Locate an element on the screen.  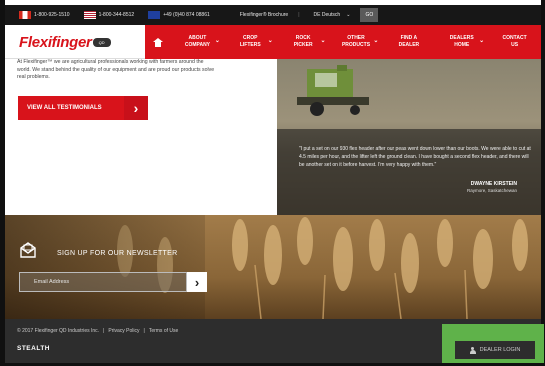
language-select: DE Deutsch ⌄ is located at coordinates (332, 15).